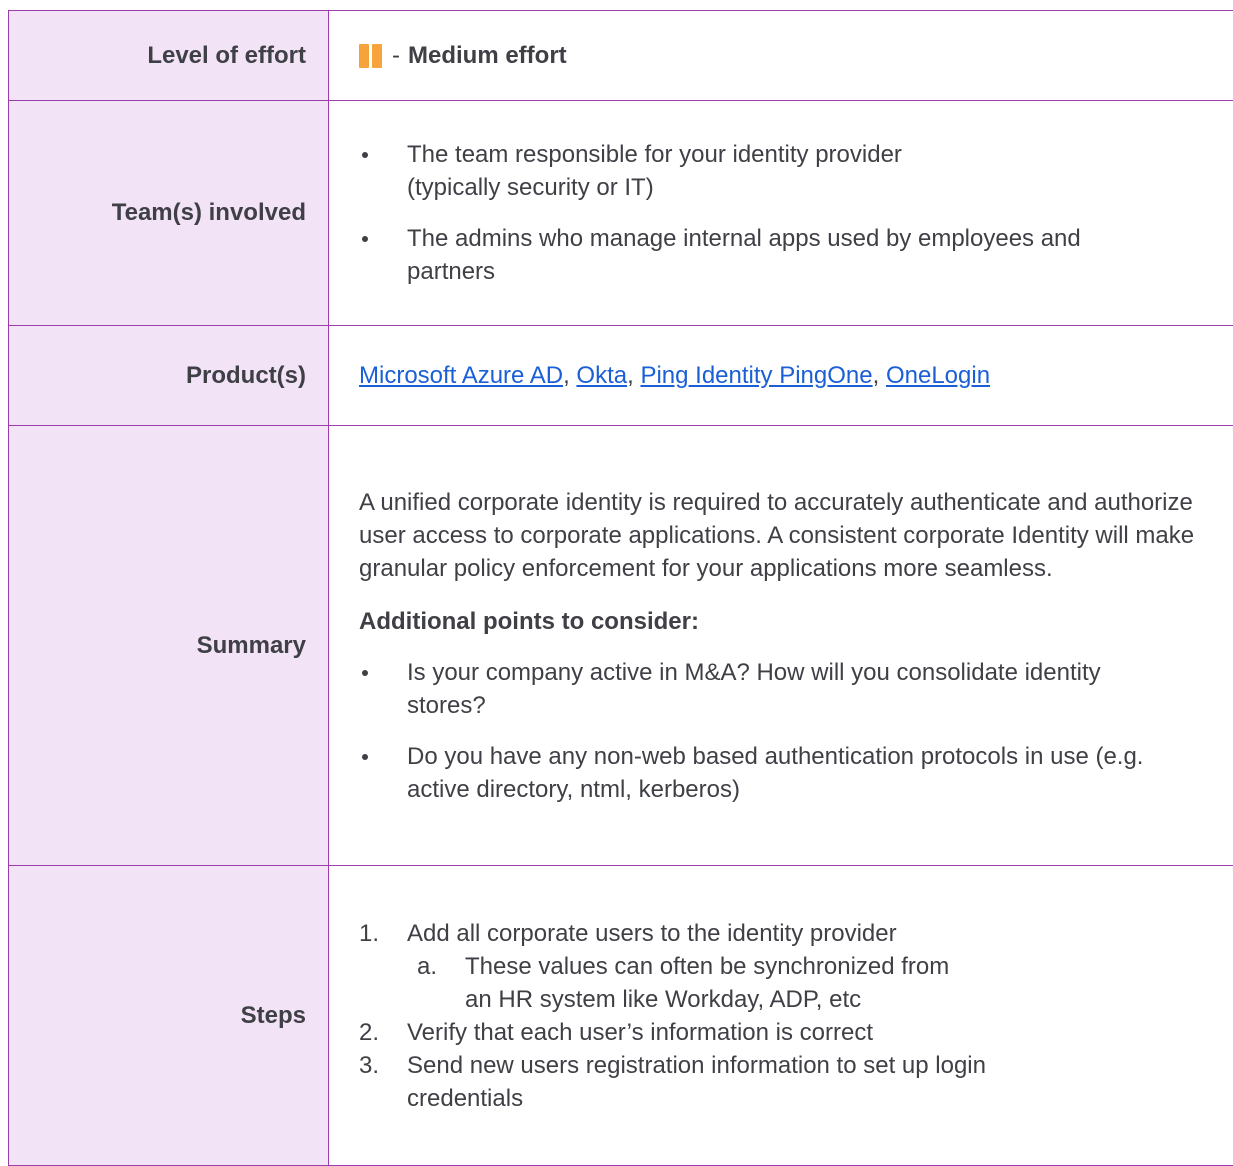  What do you see at coordinates (369, 1065) in the screenshot?
I see `step-number: 3.` at bounding box center [369, 1065].